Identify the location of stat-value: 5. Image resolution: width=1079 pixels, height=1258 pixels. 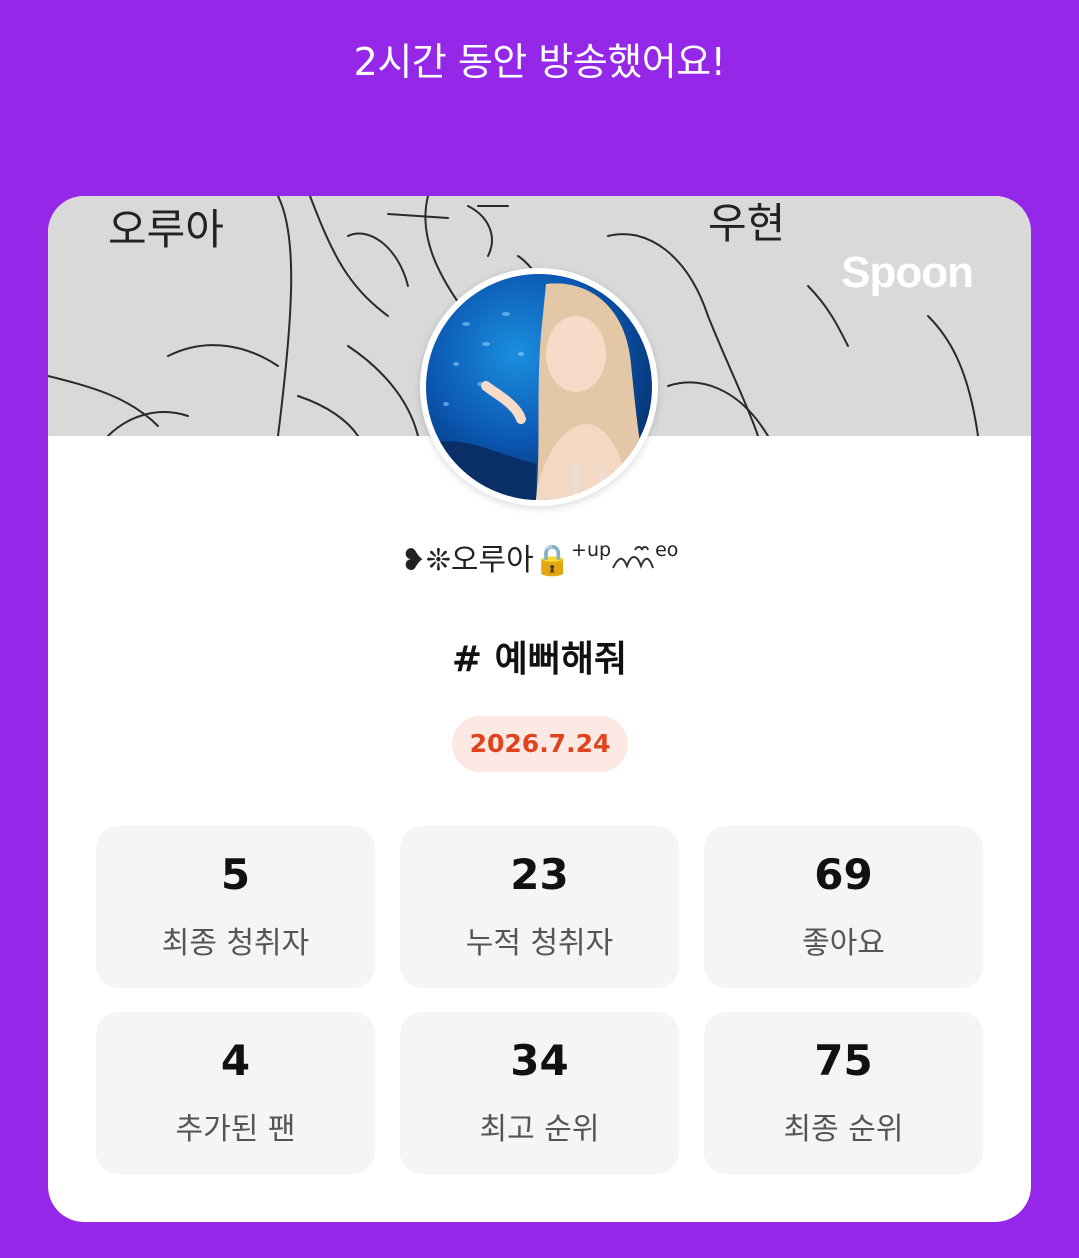
(235, 874).